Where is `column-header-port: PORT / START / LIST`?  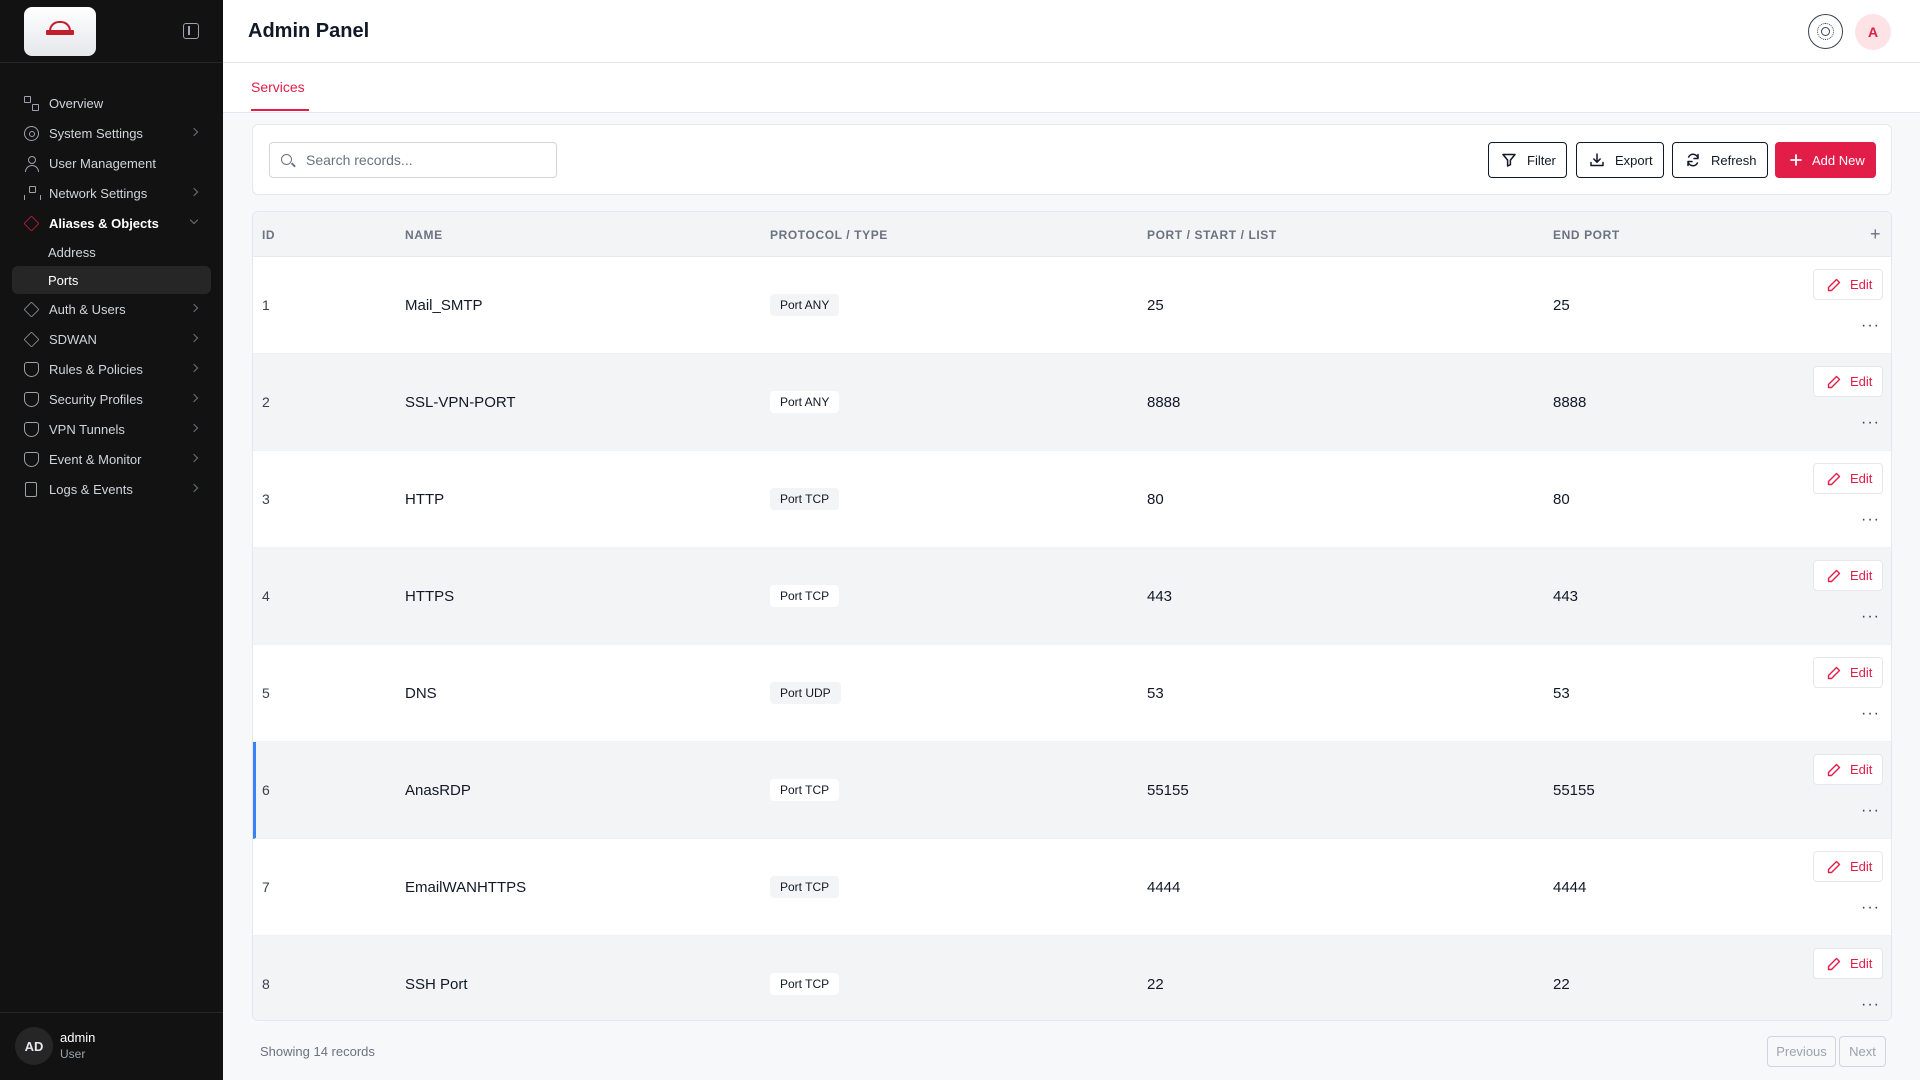 column-header-port: PORT / START / LIST is located at coordinates (1212, 235).